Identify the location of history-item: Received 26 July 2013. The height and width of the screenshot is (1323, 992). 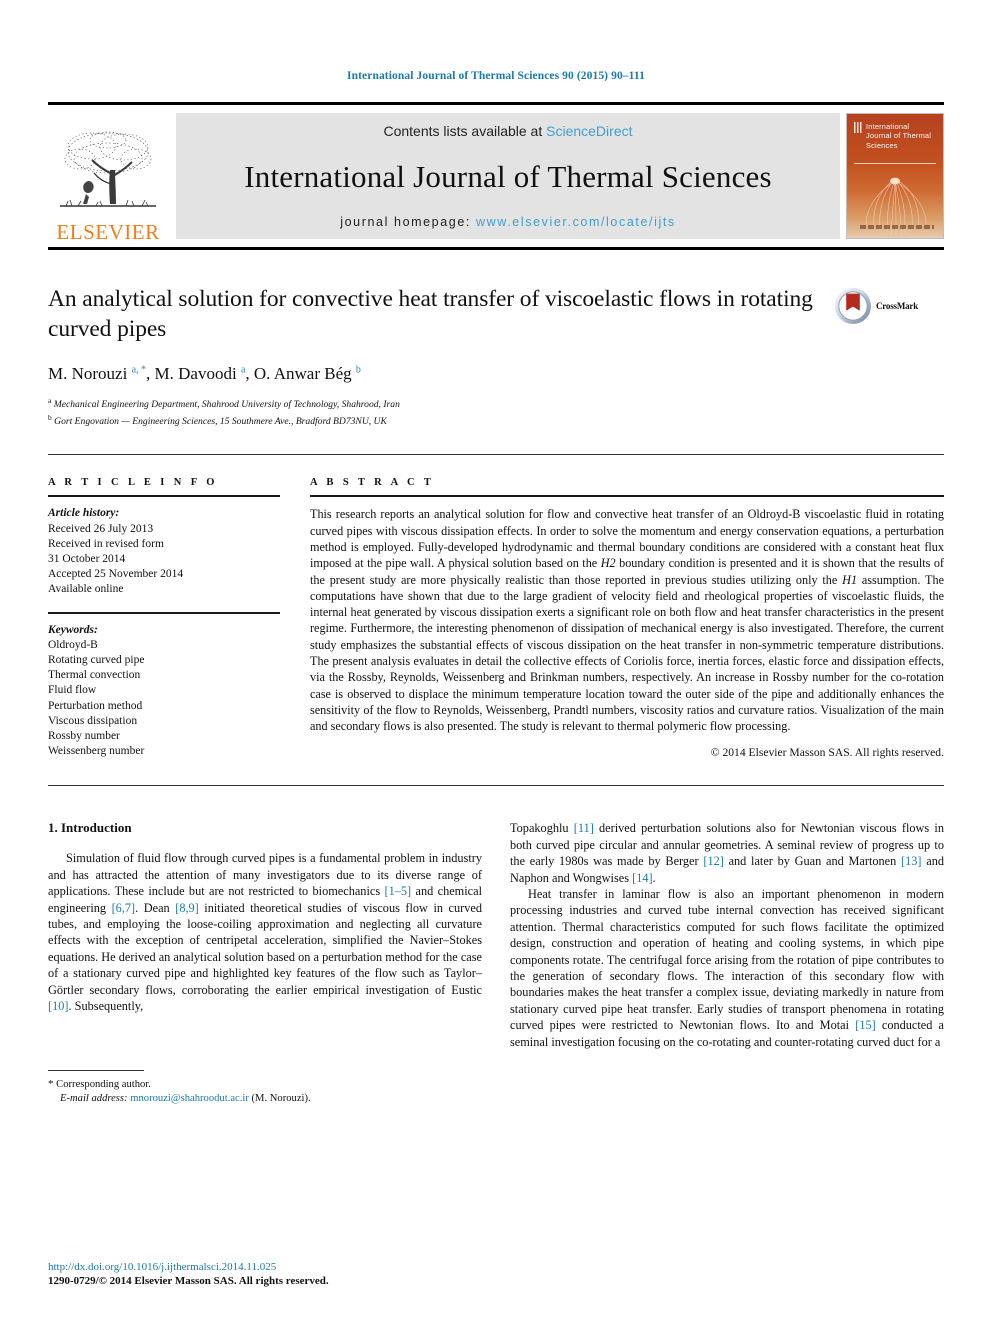
(101, 528).